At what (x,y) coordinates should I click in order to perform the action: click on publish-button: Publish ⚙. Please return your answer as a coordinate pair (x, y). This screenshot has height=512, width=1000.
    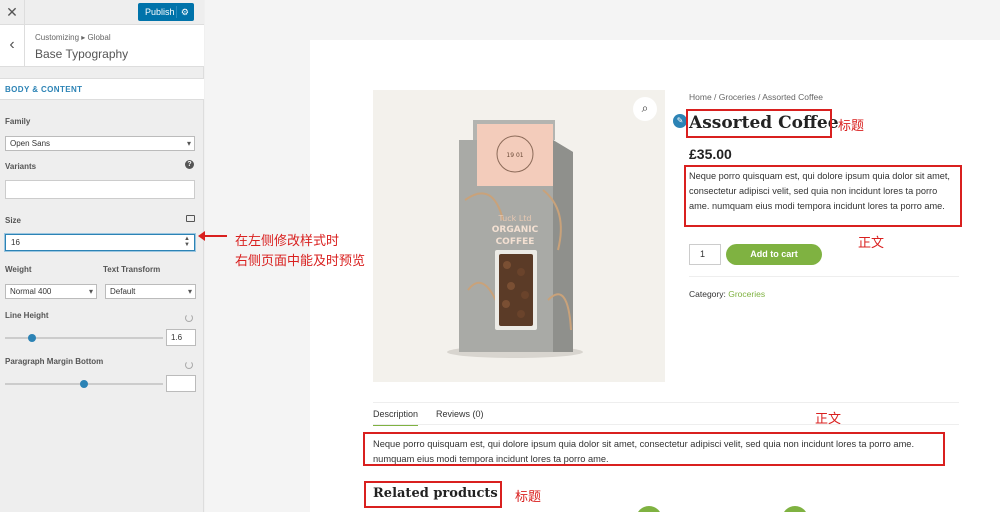
    Looking at the image, I should click on (166, 12).